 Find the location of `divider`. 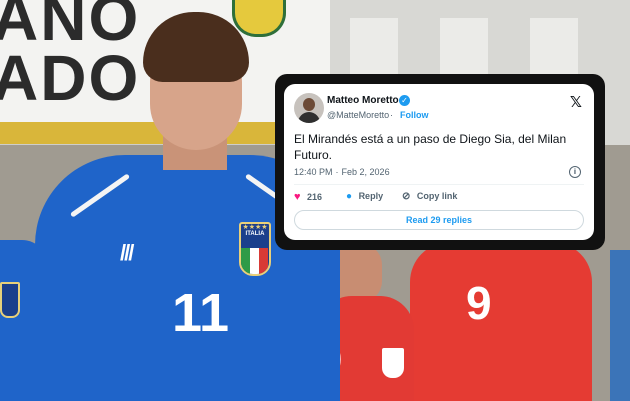

divider is located at coordinates (439, 184).